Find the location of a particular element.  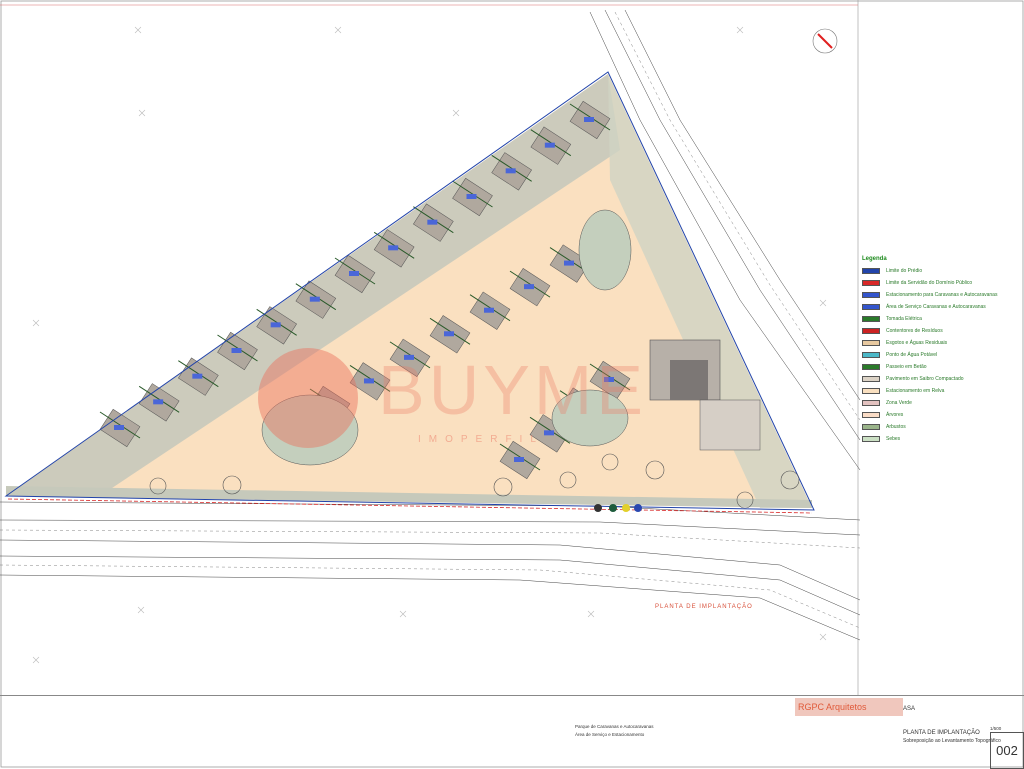

legend-item: Passeio em Betão is located at coordinates (942, 367).